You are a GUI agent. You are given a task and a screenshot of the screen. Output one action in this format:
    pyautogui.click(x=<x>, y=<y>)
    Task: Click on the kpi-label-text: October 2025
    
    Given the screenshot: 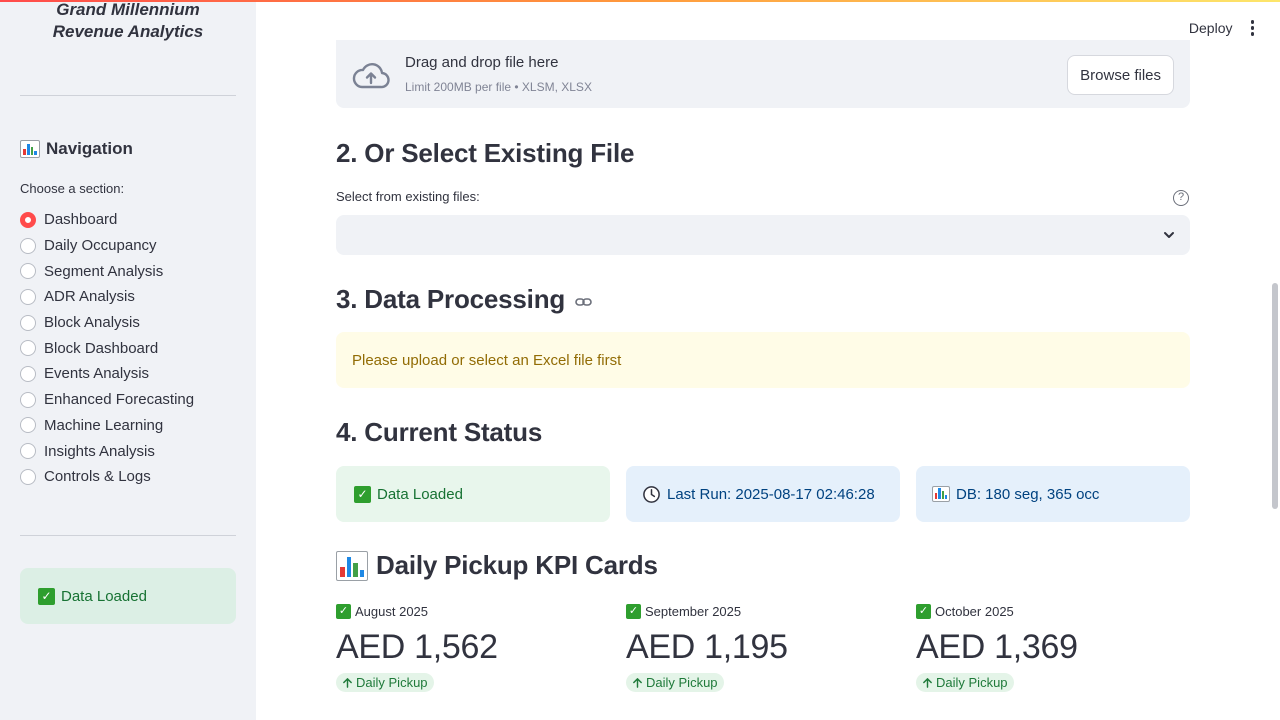 What is the action you would take?
    pyautogui.click(x=974, y=611)
    